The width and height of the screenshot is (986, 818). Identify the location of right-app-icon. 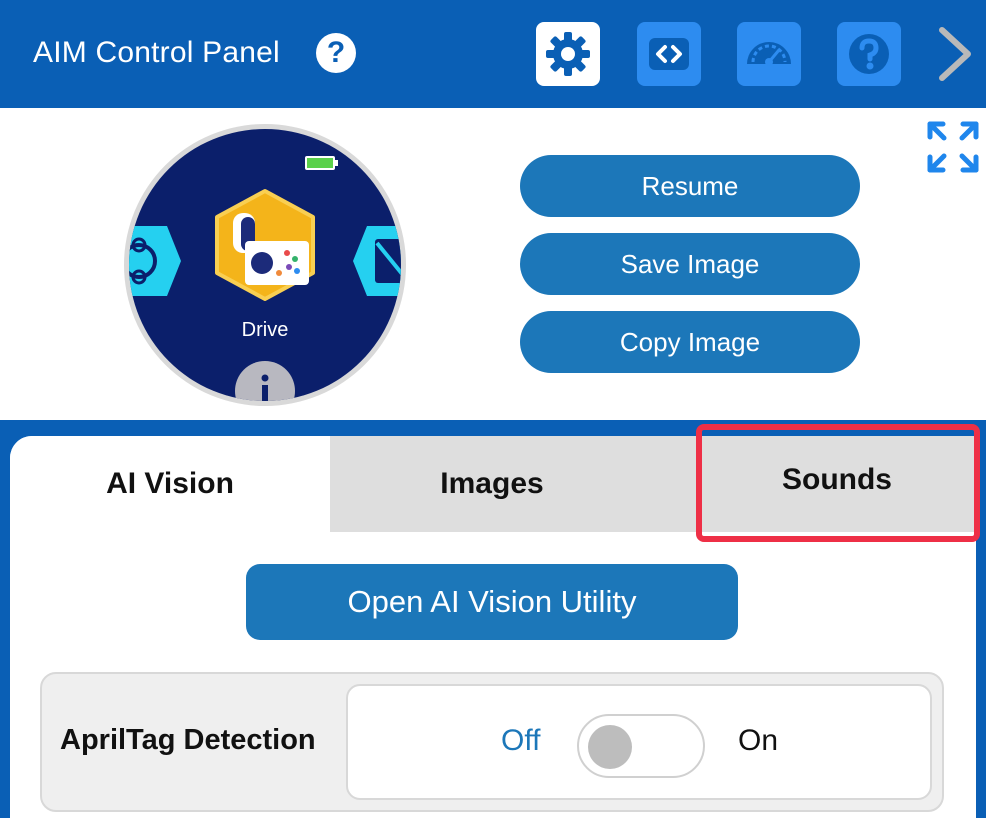
(377, 261).